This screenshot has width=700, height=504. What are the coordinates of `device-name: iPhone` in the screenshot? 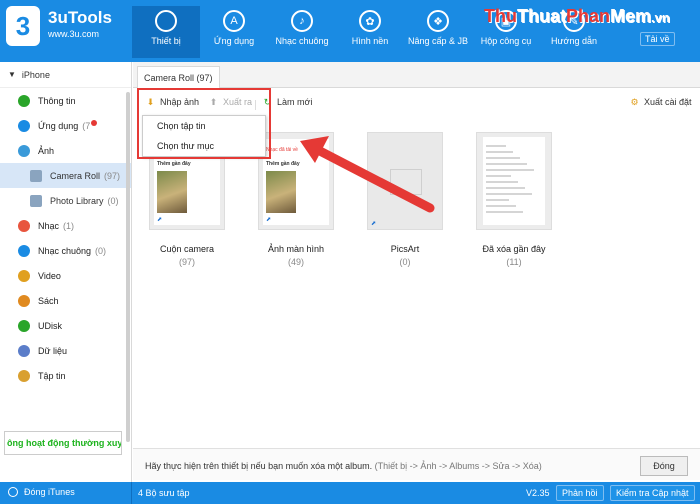 It's located at (35, 74).